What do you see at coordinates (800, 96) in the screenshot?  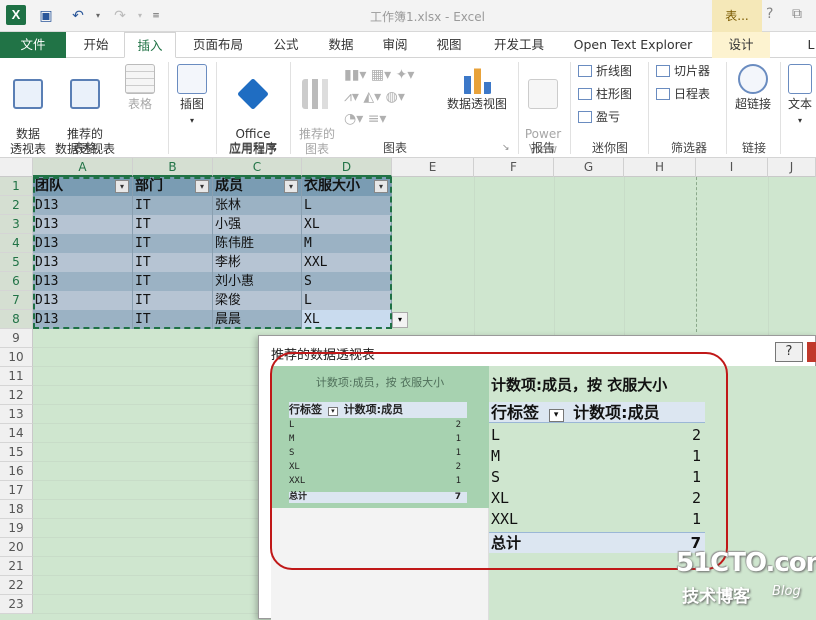 I see `text-button: 文本 ▾` at bounding box center [800, 96].